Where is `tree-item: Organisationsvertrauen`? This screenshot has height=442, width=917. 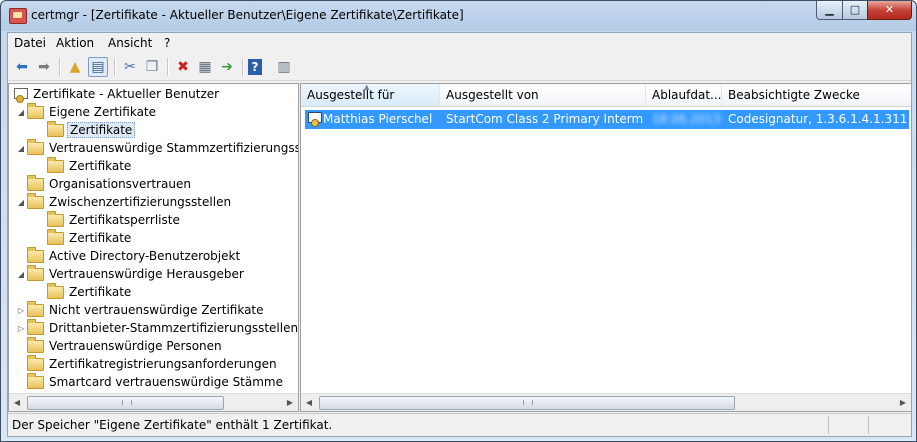
tree-item: Organisationsvertrauen is located at coordinates (103, 183).